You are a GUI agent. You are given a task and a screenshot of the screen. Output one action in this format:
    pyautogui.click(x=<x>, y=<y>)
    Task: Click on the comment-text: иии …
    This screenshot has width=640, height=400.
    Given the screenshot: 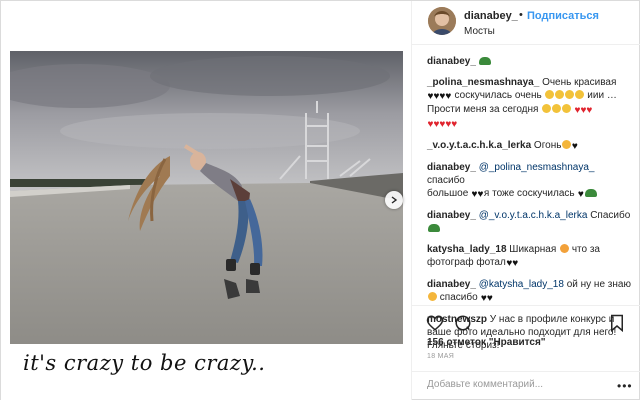 What is the action you would take?
    pyautogui.click(x=602, y=95)
    